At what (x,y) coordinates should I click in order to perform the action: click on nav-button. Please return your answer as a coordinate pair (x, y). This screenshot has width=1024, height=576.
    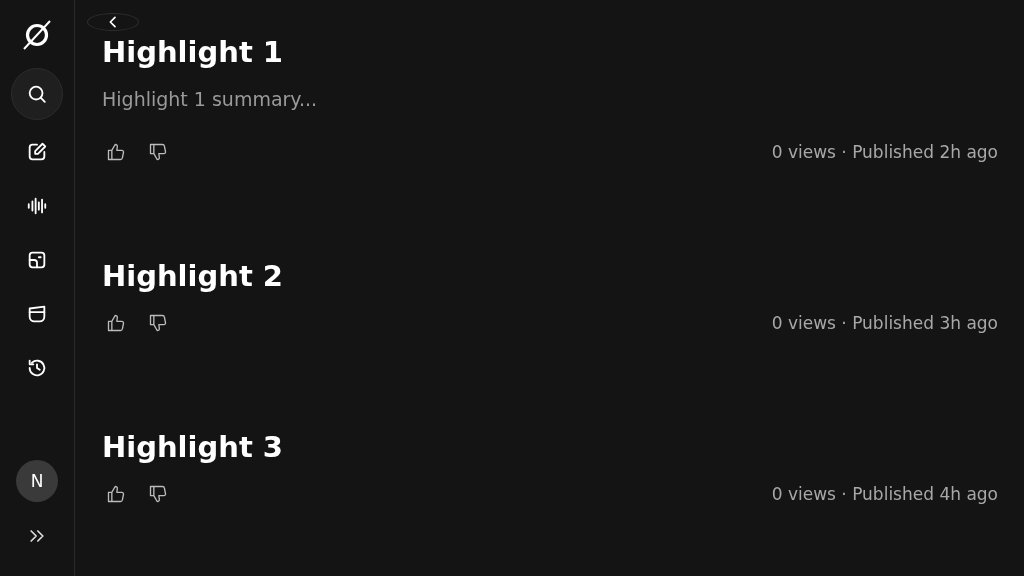
    Looking at the image, I should click on (37, 94).